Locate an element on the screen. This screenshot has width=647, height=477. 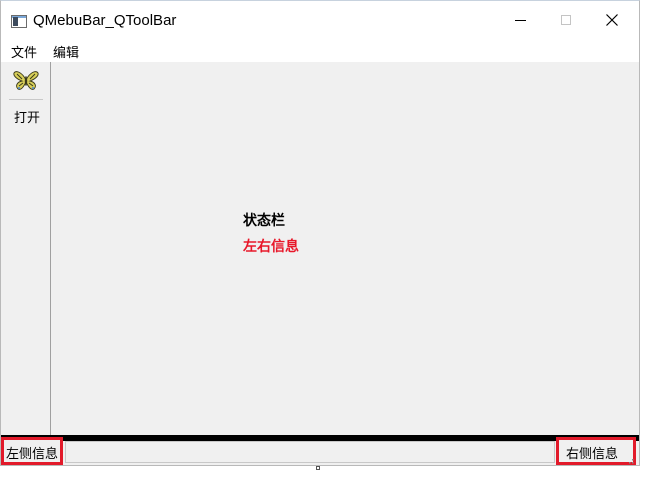
open-tool-button: 打开 is located at coordinates (26, 96).